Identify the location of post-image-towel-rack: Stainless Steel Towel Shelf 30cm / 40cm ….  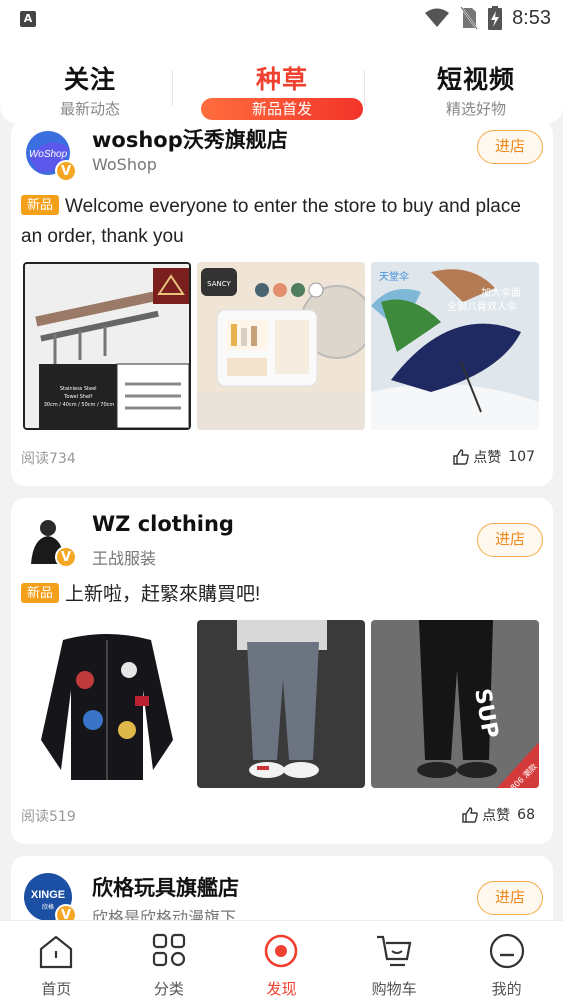
(107, 346).